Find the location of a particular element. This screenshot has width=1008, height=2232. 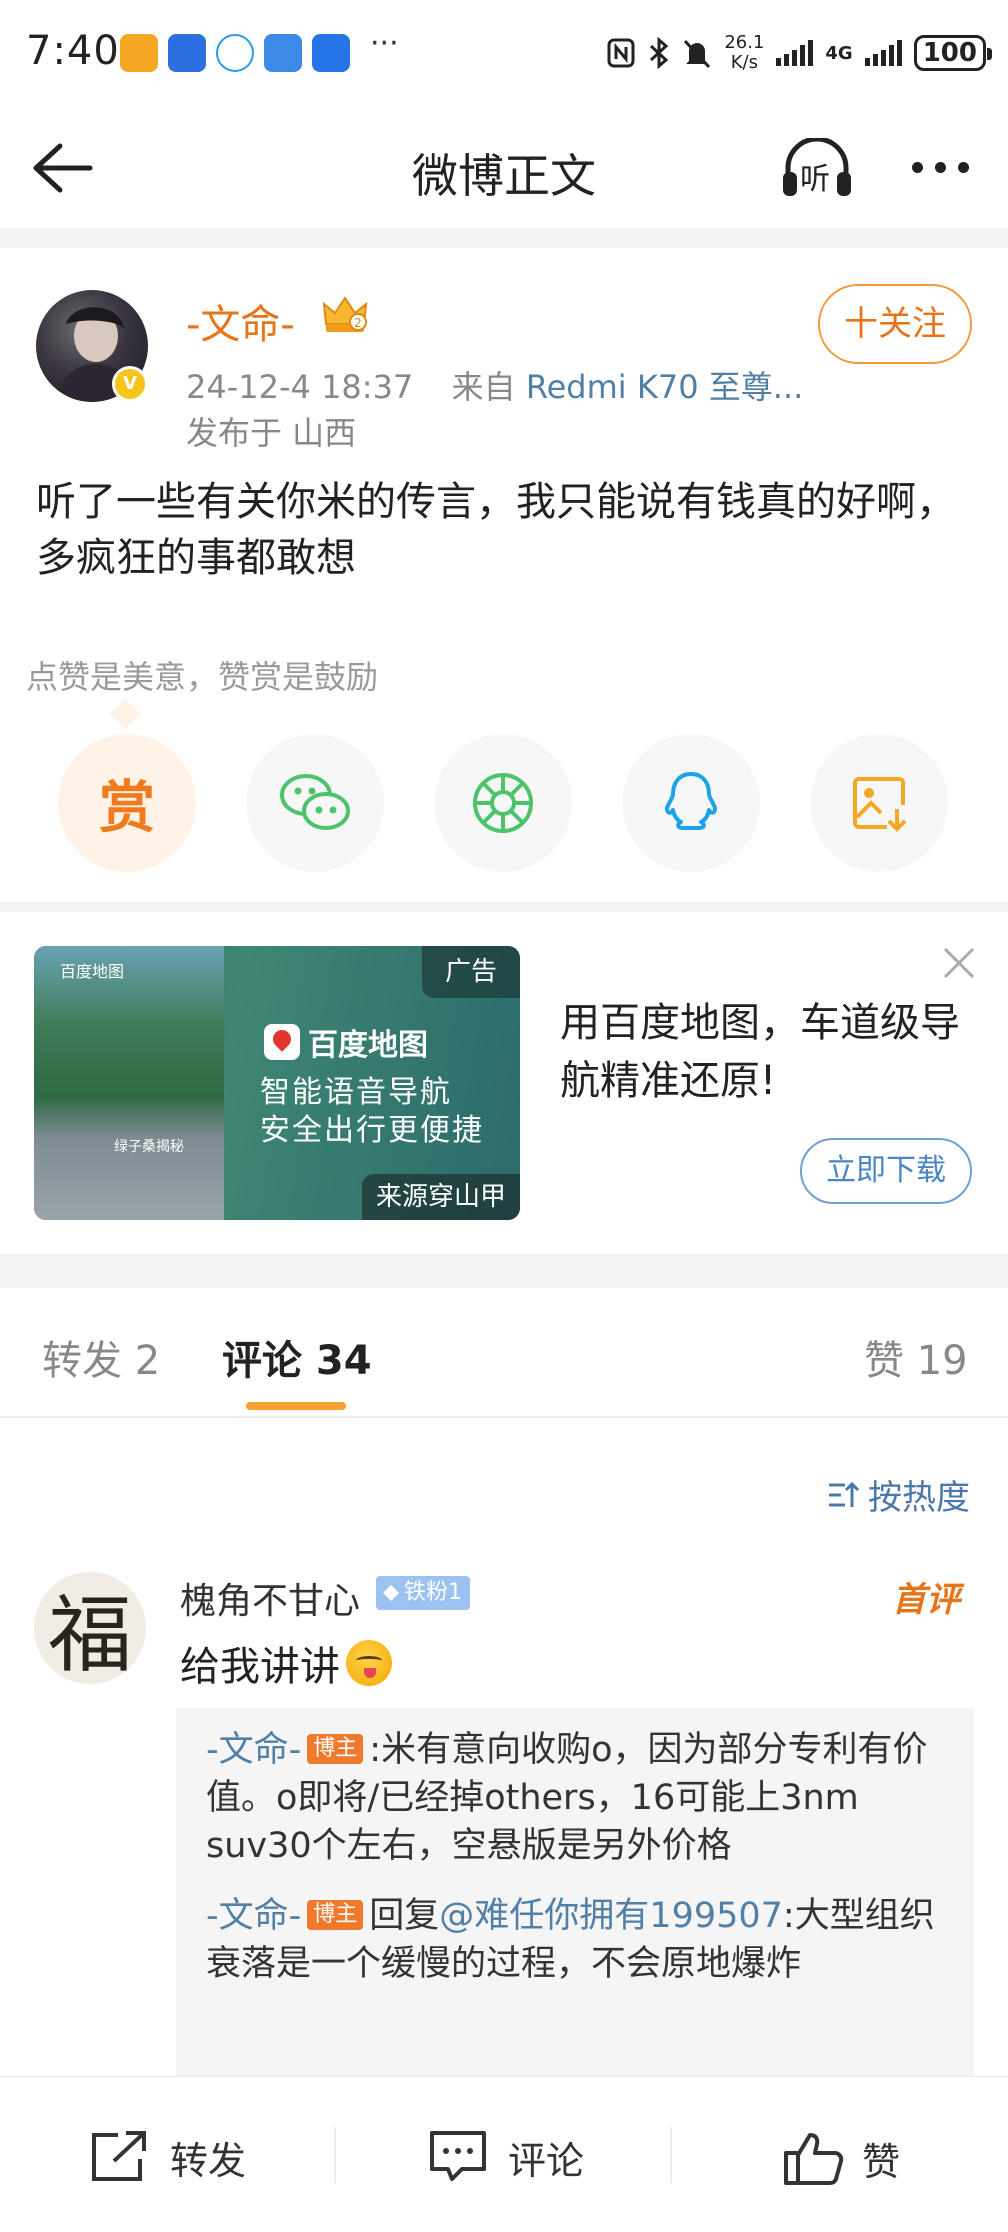

diamond-icon is located at coordinates (391, 1593).